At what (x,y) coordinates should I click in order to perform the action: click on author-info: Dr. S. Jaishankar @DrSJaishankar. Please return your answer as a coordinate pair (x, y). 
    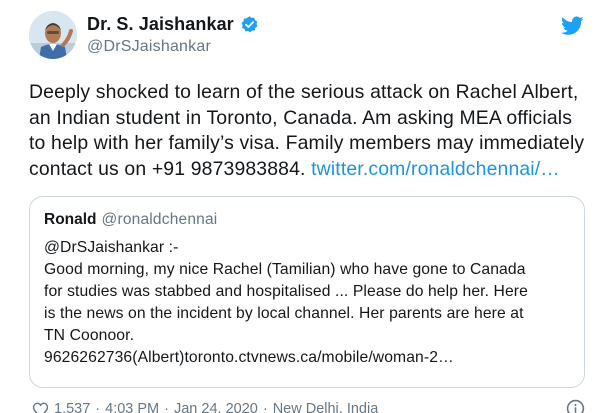
    Looking at the image, I should click on (173, 34).